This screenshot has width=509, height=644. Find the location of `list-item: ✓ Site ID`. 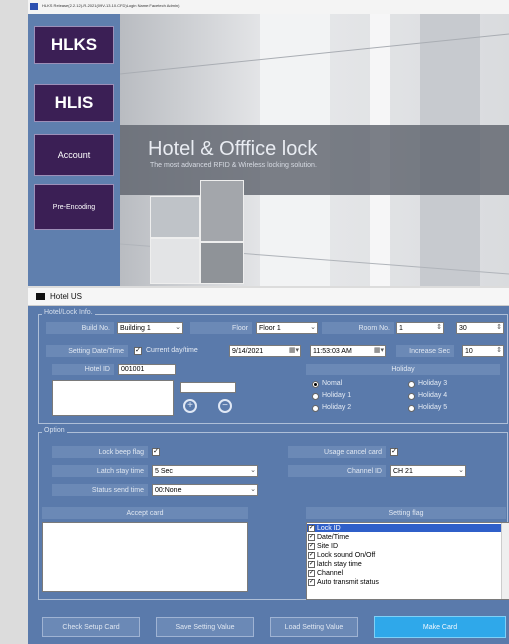

list-item: ✓ Site ID is located at coordinates (408, 546).